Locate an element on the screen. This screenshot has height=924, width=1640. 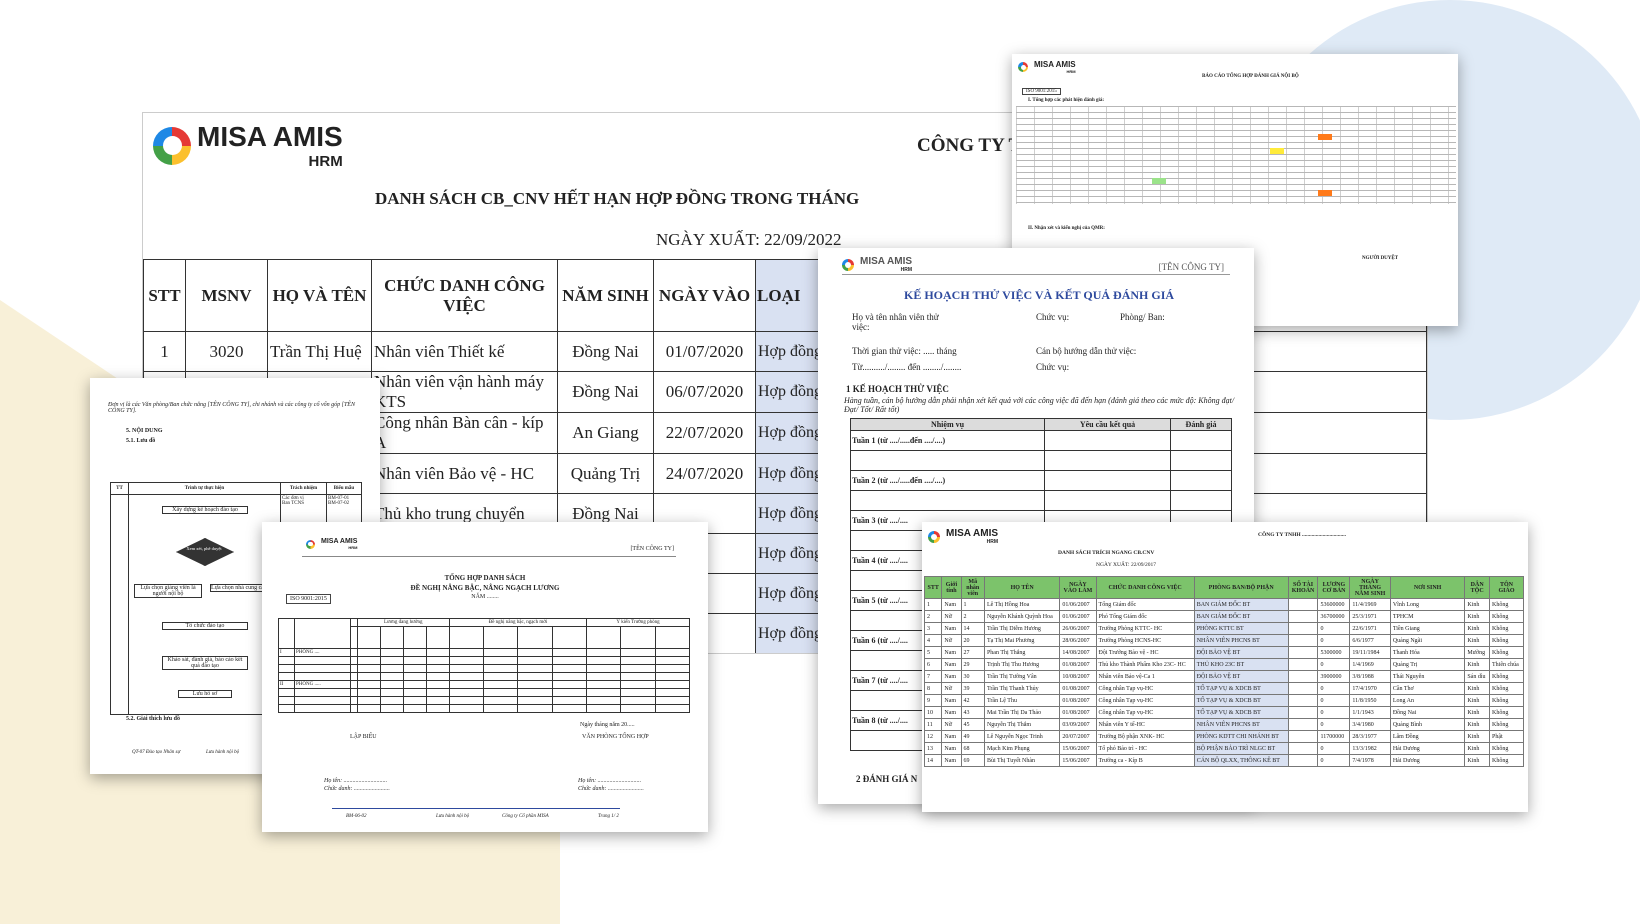
summary-col-header: Mã nhân viên is located at coordinates (972, 587).